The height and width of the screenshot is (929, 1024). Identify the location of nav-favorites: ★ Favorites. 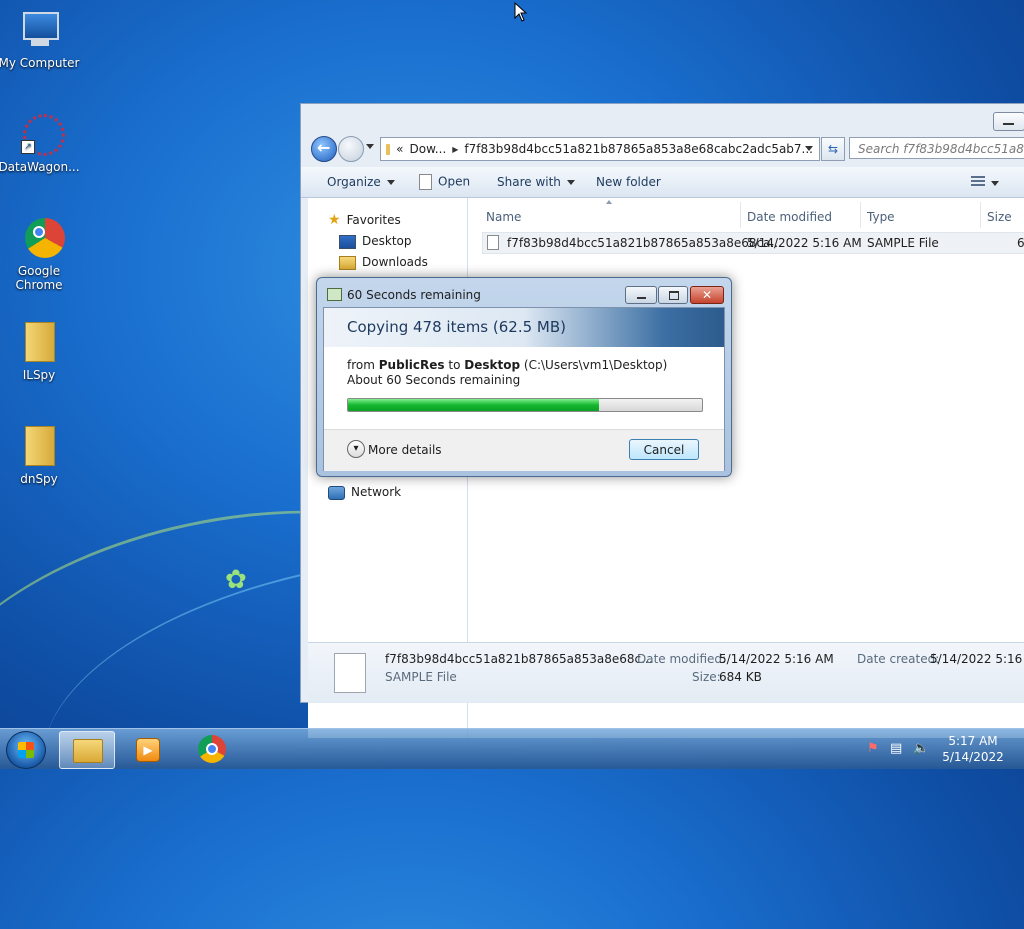
(364, 220).